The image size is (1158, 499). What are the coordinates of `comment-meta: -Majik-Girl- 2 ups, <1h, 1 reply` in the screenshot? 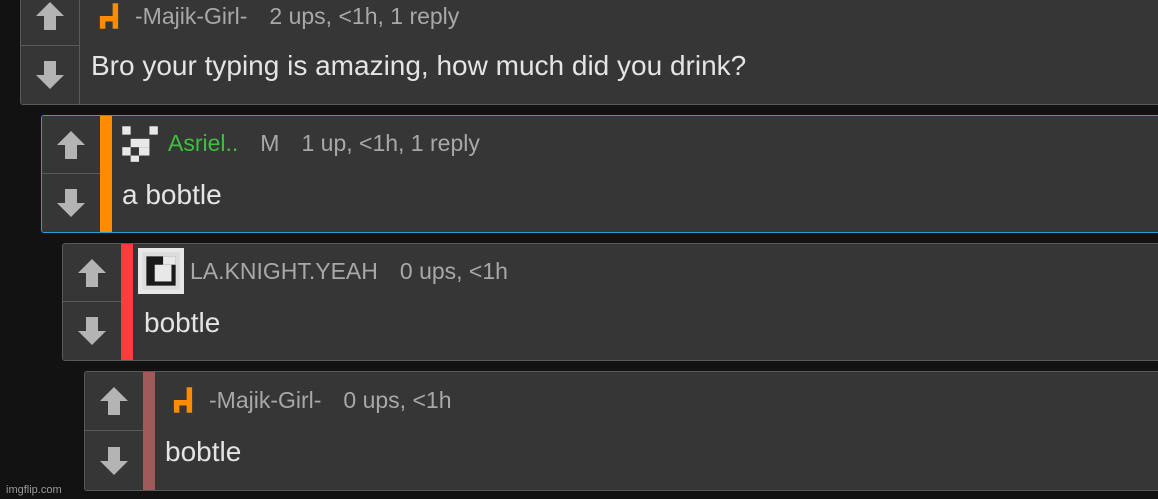 It's located at (274, 19).